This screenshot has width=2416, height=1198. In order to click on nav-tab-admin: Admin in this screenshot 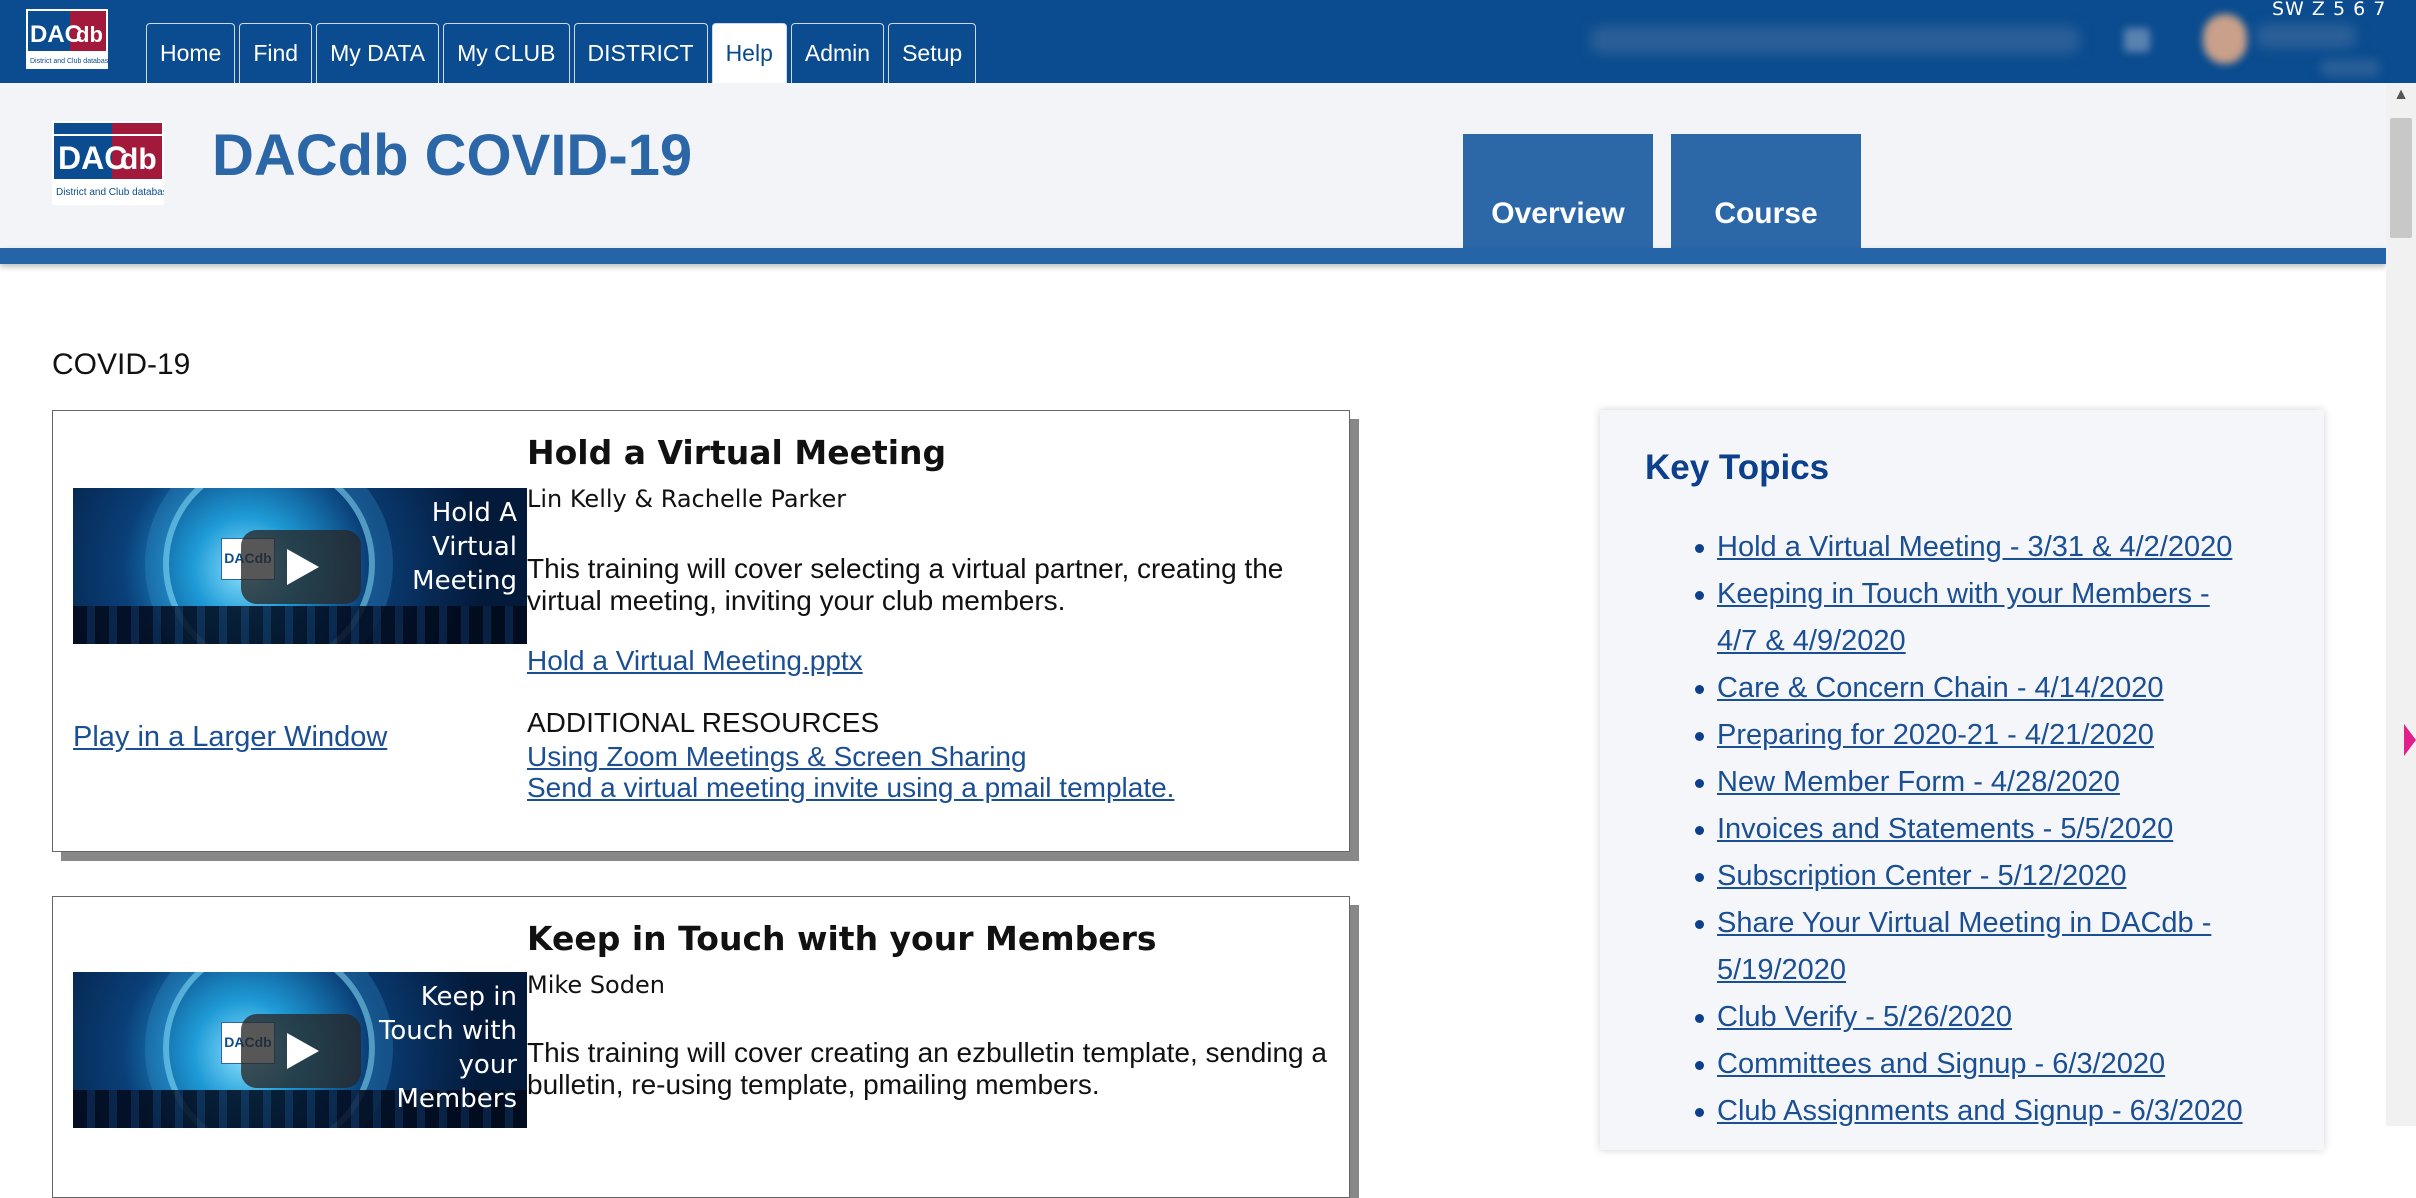, I will do `click(837, 53)`.